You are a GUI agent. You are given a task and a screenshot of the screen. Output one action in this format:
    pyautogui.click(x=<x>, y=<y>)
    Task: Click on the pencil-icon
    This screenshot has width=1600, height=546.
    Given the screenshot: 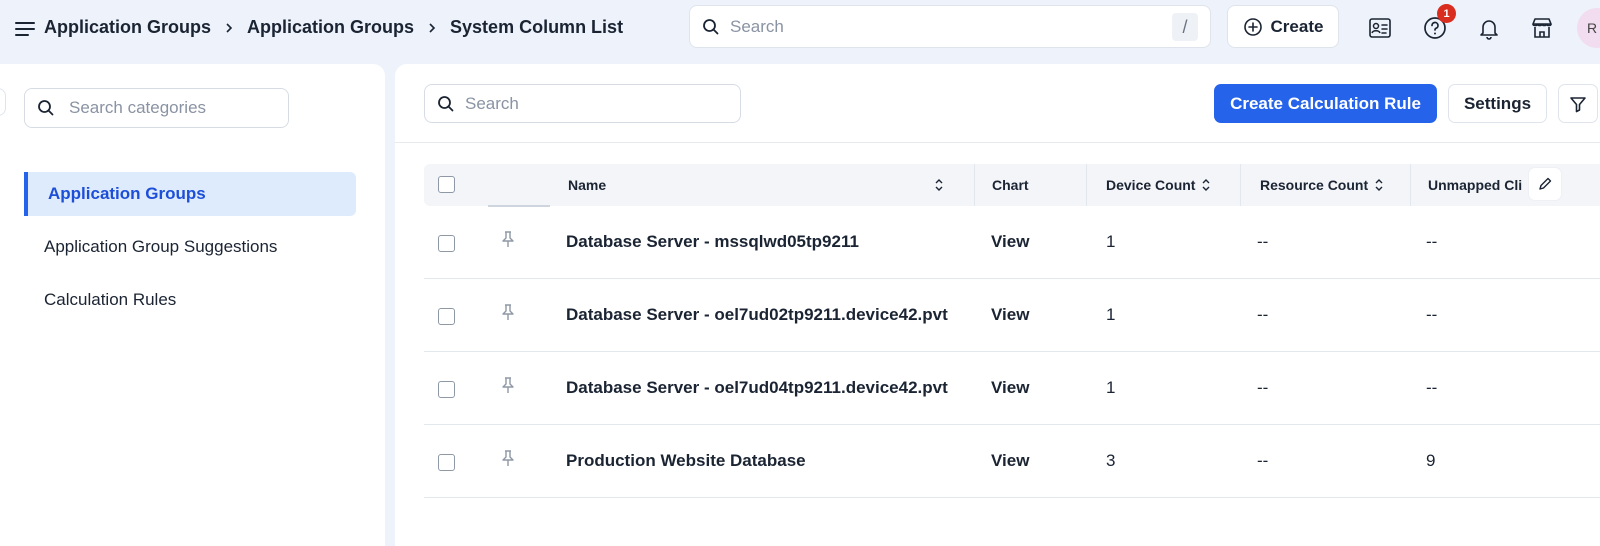 What is the action you would take?
    pyautogui.click(x=1545, y=183)
    